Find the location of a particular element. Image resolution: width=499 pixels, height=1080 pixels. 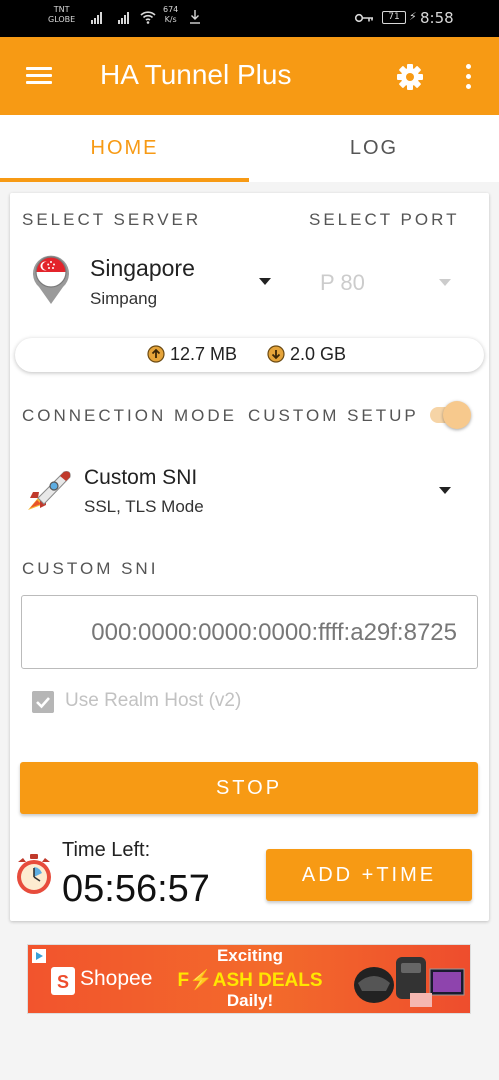

select-server-label: SELECT SERVER is located at coordinates (112, 219).